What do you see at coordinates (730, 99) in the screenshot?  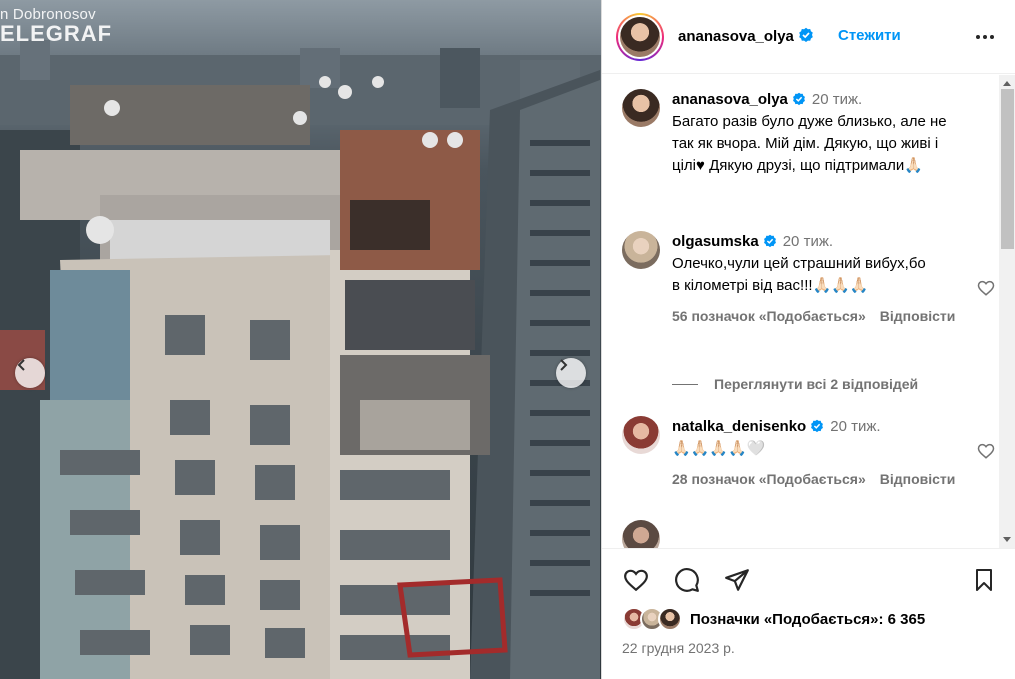 I see `caption-username: ananasova_olya` at bounding box center [730, 99].